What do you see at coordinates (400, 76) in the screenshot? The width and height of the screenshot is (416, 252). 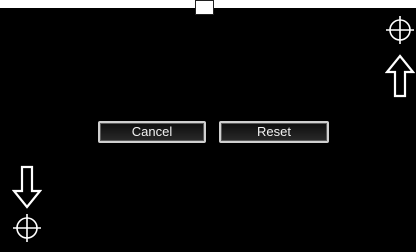 I see `arrow-up-icon` at bounding box center [400, 76].